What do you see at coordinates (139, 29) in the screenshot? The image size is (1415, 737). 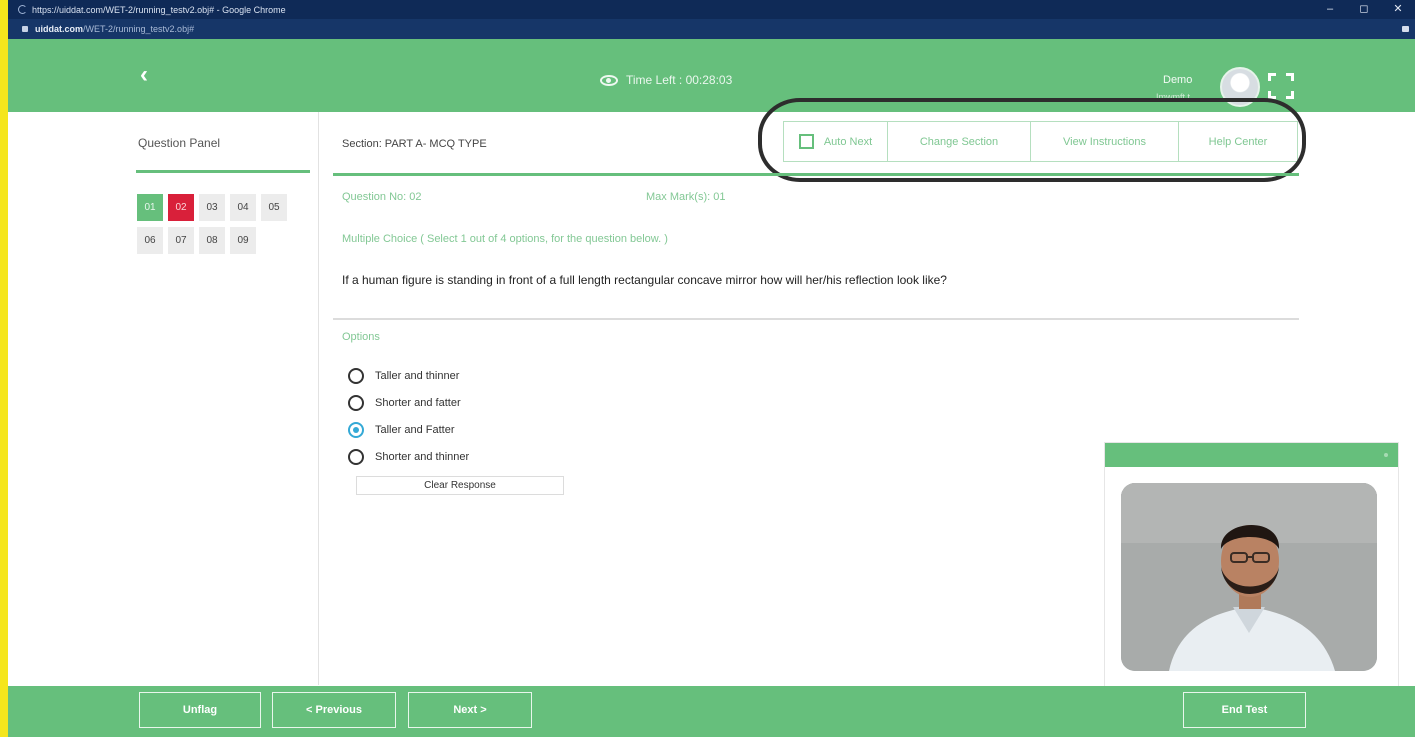 I see `url-path: /WET-2/running_testv2.obj#` at bounding box center [139, 29].